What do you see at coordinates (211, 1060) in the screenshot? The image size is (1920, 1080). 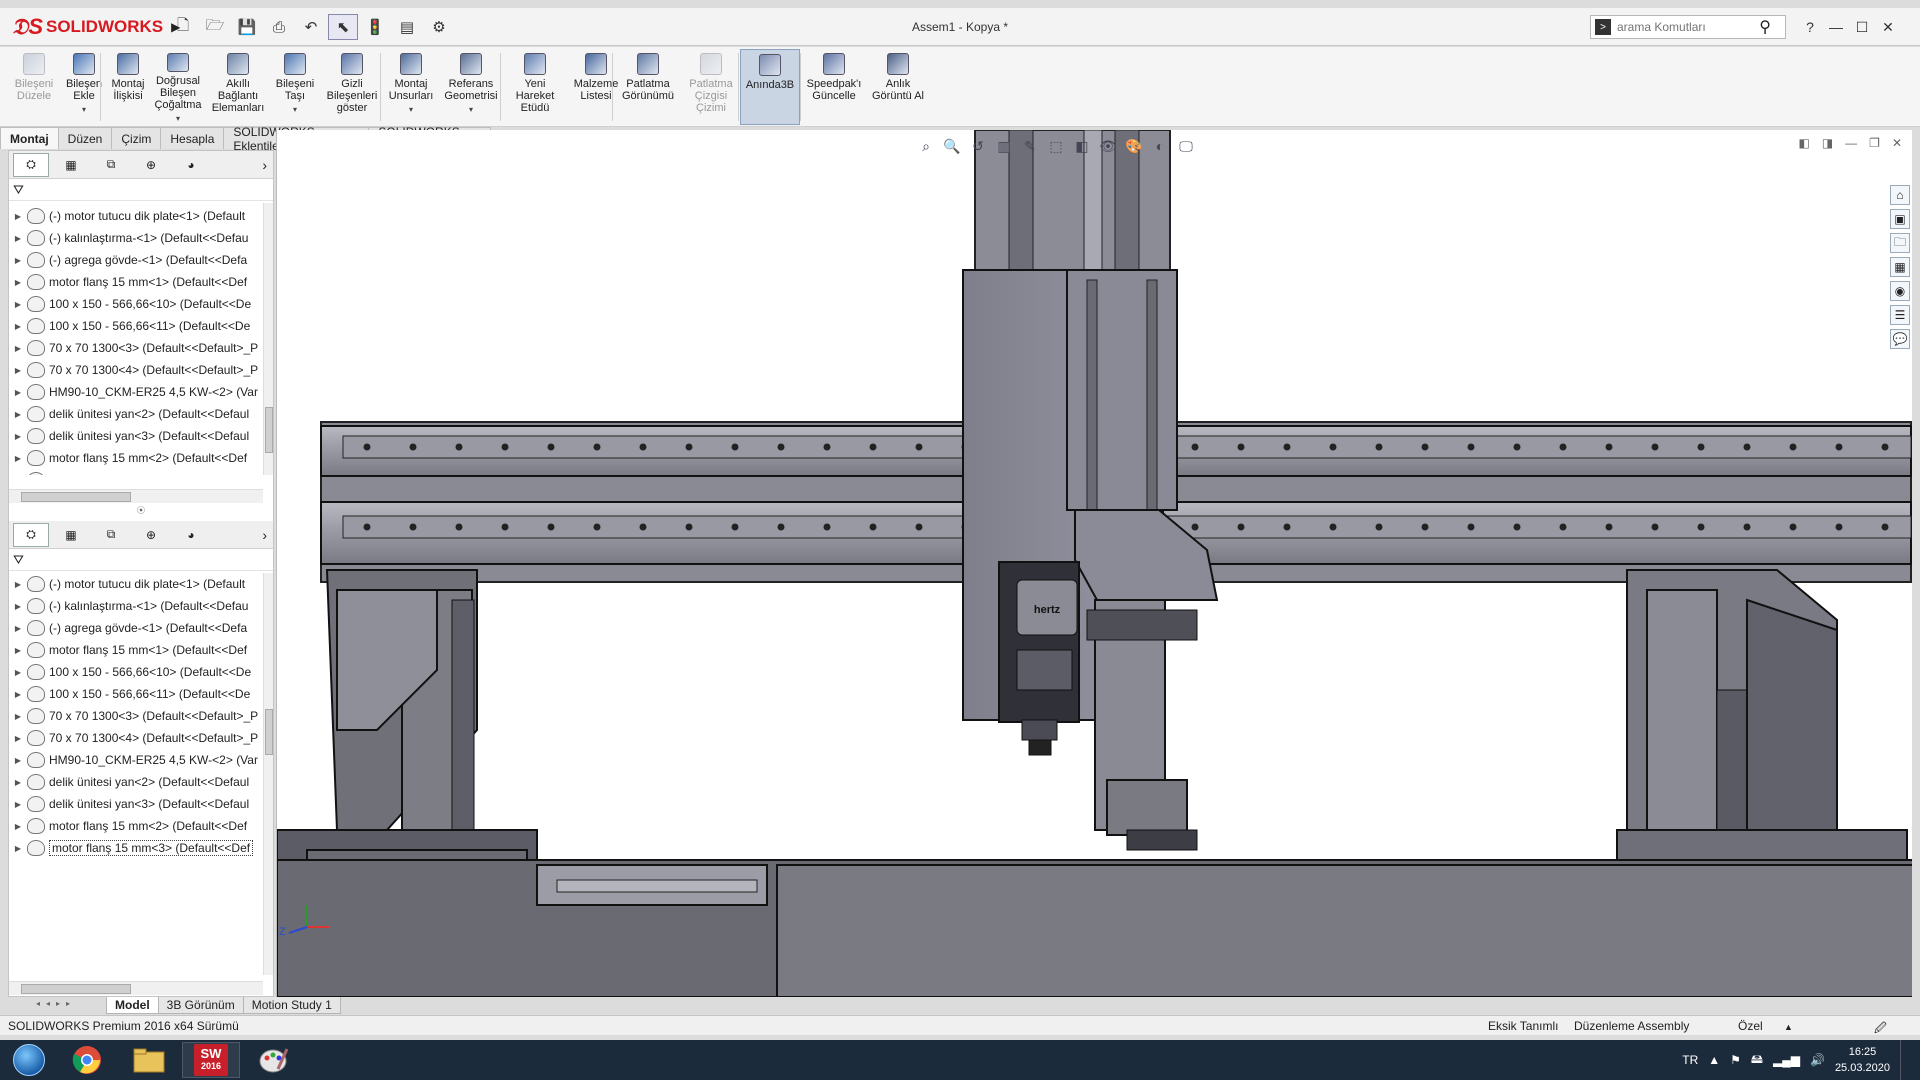 I see `solidworks-app: SW 2016` at bounding box center [211, 1060].